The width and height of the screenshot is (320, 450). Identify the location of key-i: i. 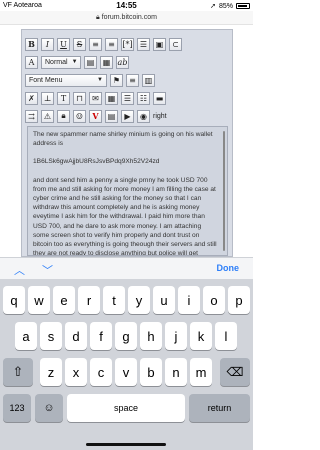
(189, 300).